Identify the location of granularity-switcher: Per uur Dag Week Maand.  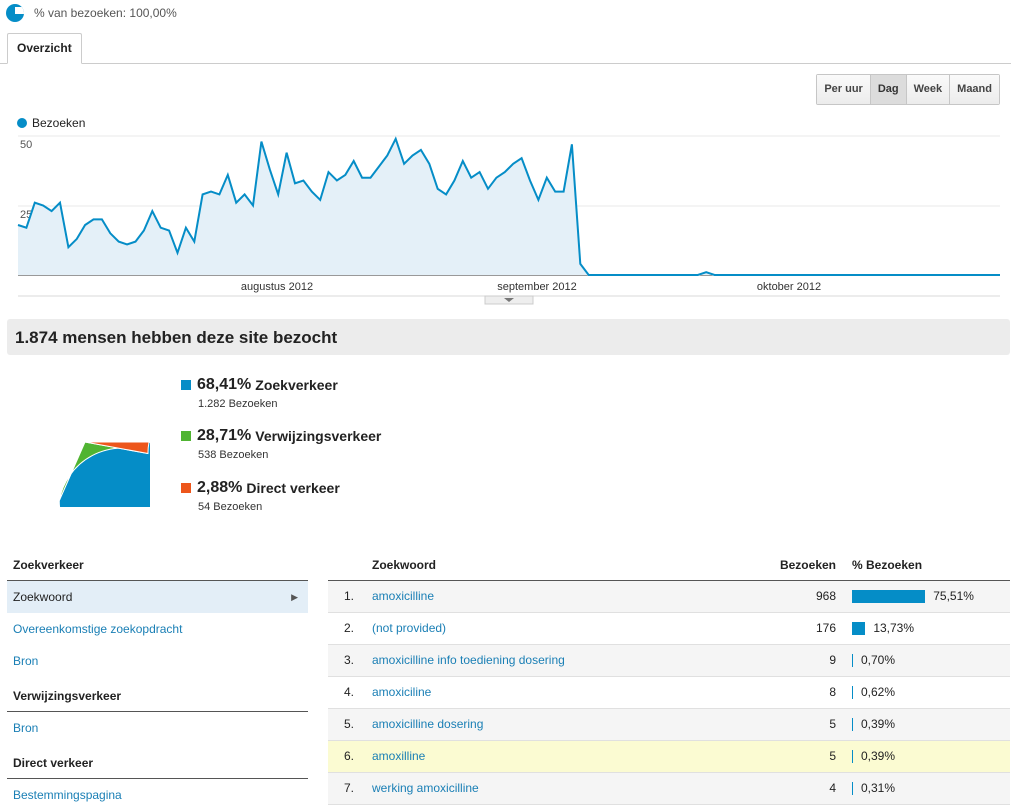
(908, 89).